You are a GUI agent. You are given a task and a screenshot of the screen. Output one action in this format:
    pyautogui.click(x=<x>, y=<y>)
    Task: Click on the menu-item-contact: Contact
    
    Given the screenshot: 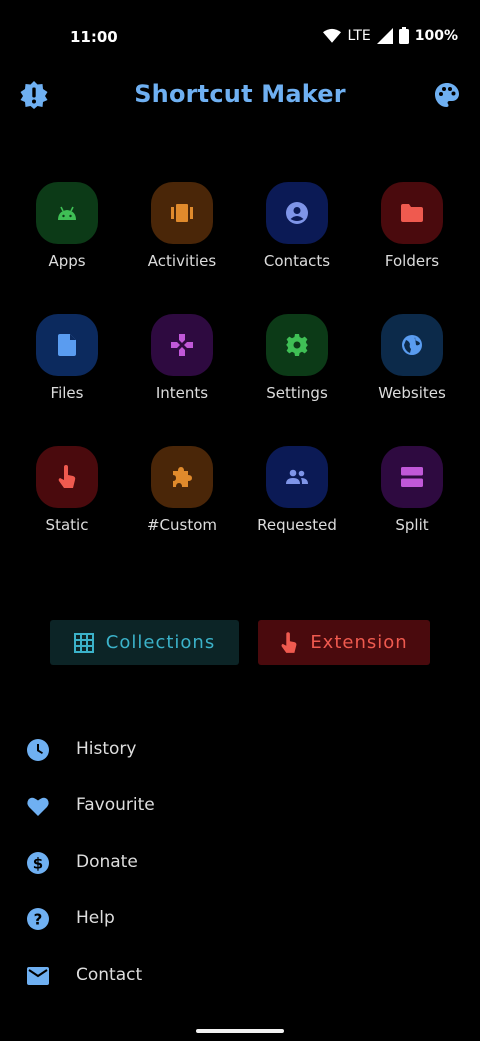 What is the action you would take?
    pyautogui.click(x=240, y=976)
    